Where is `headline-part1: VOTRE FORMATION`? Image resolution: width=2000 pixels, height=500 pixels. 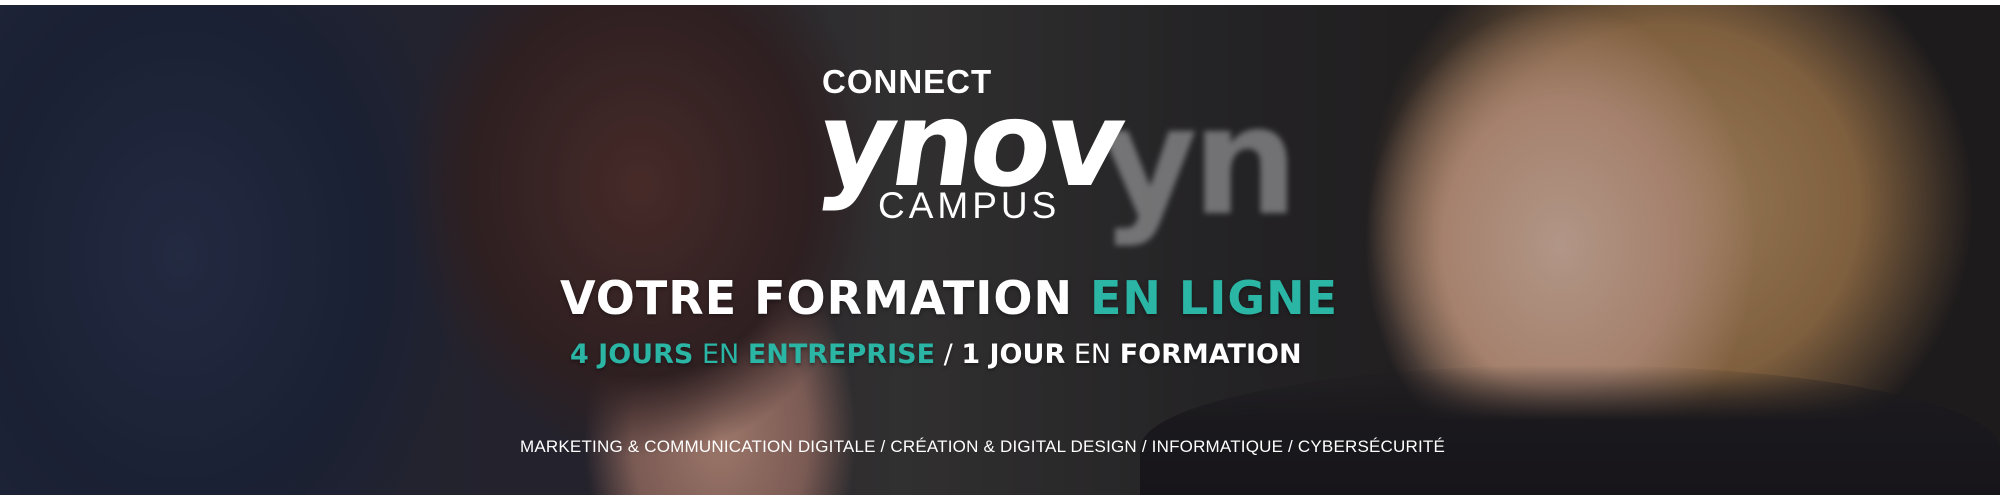 headline-part1: VOTRE FORMATION is located at coordinates (816, 298).